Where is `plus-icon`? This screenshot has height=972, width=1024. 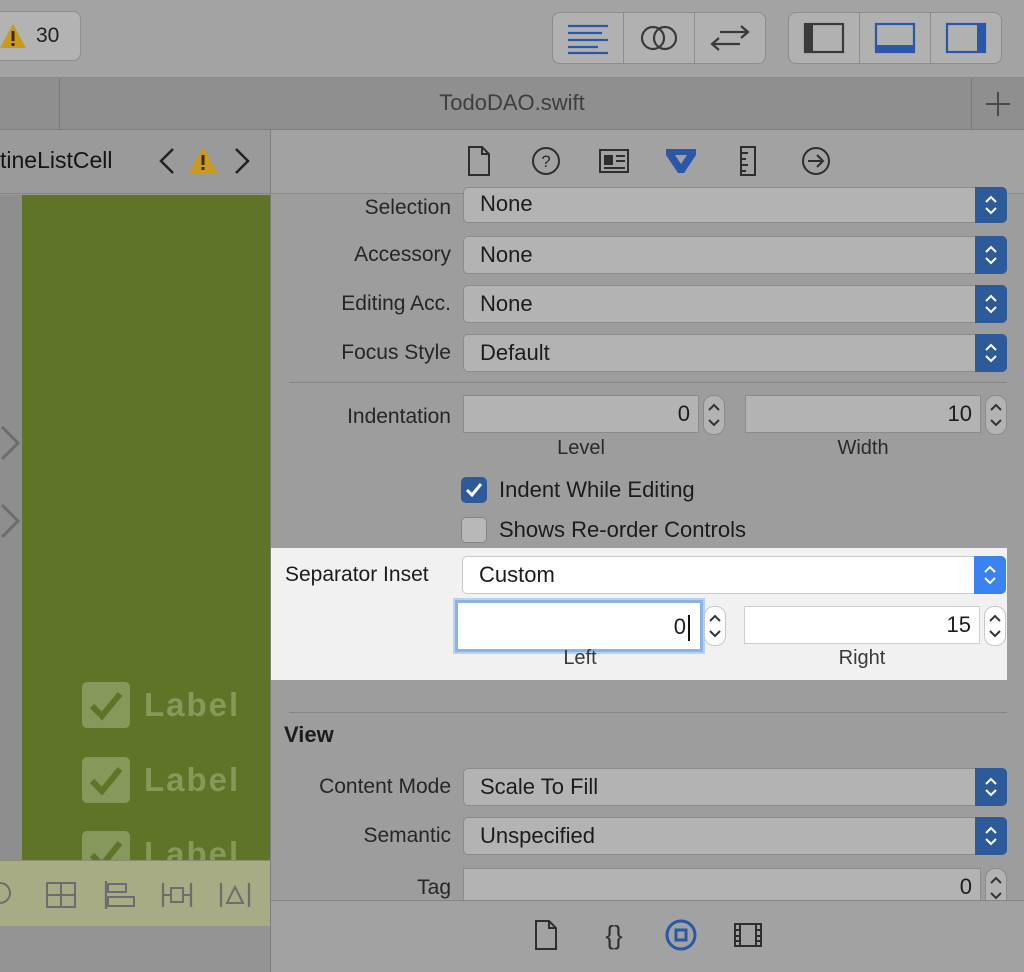
plus-icon is located at coordinates (998, 104).